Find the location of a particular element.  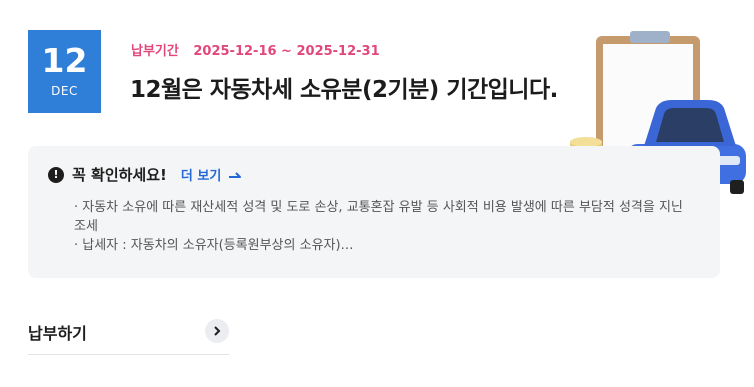

date-day: 12 is located at coordinates (64, 60).